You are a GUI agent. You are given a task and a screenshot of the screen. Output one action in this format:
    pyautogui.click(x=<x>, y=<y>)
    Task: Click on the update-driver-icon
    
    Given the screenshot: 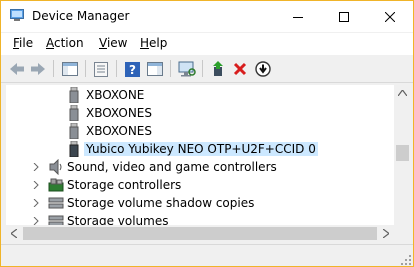 What is the action you would take?
    pyautogui.click(x=218, y=68)
    